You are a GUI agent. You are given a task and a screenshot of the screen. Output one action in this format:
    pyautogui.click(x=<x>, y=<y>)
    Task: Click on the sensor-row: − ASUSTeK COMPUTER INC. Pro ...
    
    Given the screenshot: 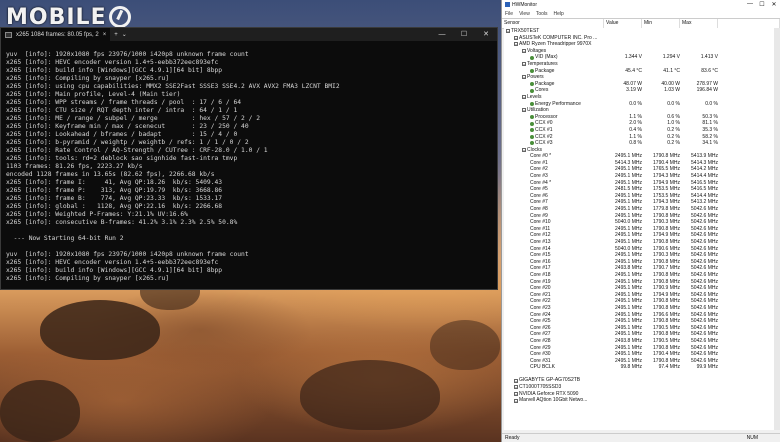 What is the action you would take?
    pyautogui.click(x=639, y=38)
    